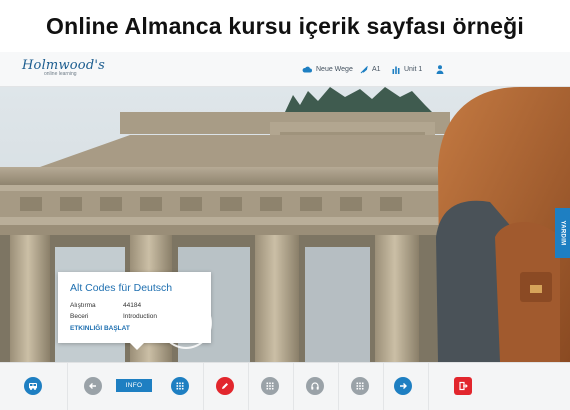 Image resolution: width=570 pixels, height=410 pixels. What do you see at coordinates (307, 69) in the screenshot?
I see `cloud-icon` at bounding box center [307, 69].